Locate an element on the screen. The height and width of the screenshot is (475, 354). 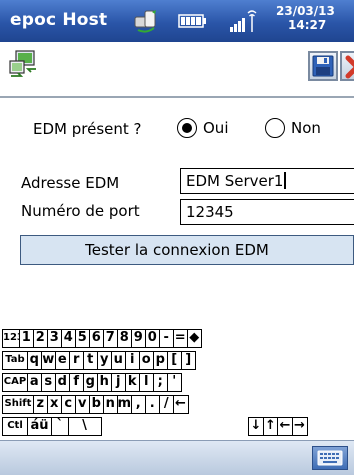
radio-non-circle is located at coordinates (275, 128).